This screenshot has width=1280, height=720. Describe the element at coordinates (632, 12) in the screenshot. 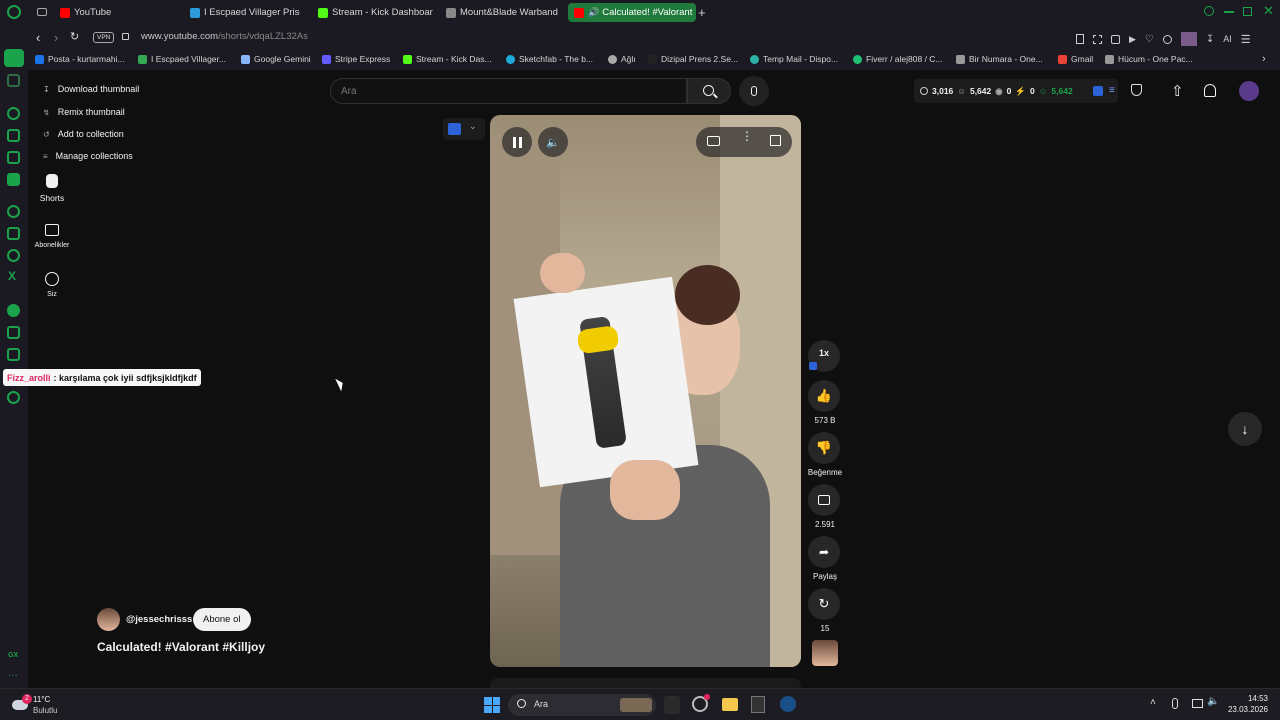

I see `tab-calculated-active: 🔊 Calculated! #Valorant` at that location.